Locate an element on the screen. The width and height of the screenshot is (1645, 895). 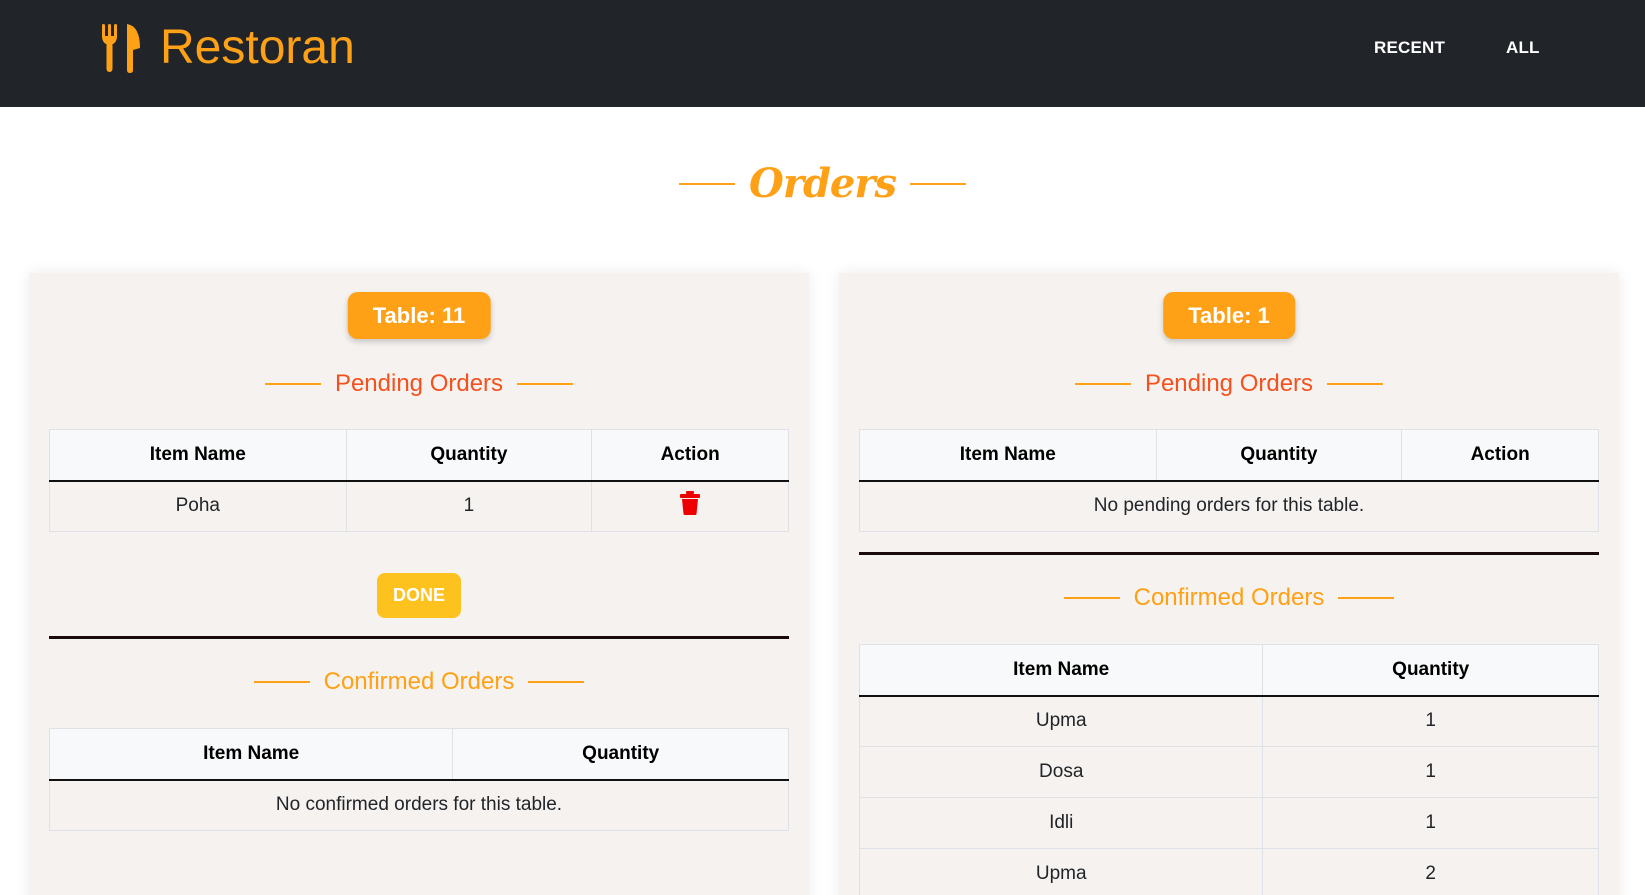
action-cell is located at coordinates (690, 506).